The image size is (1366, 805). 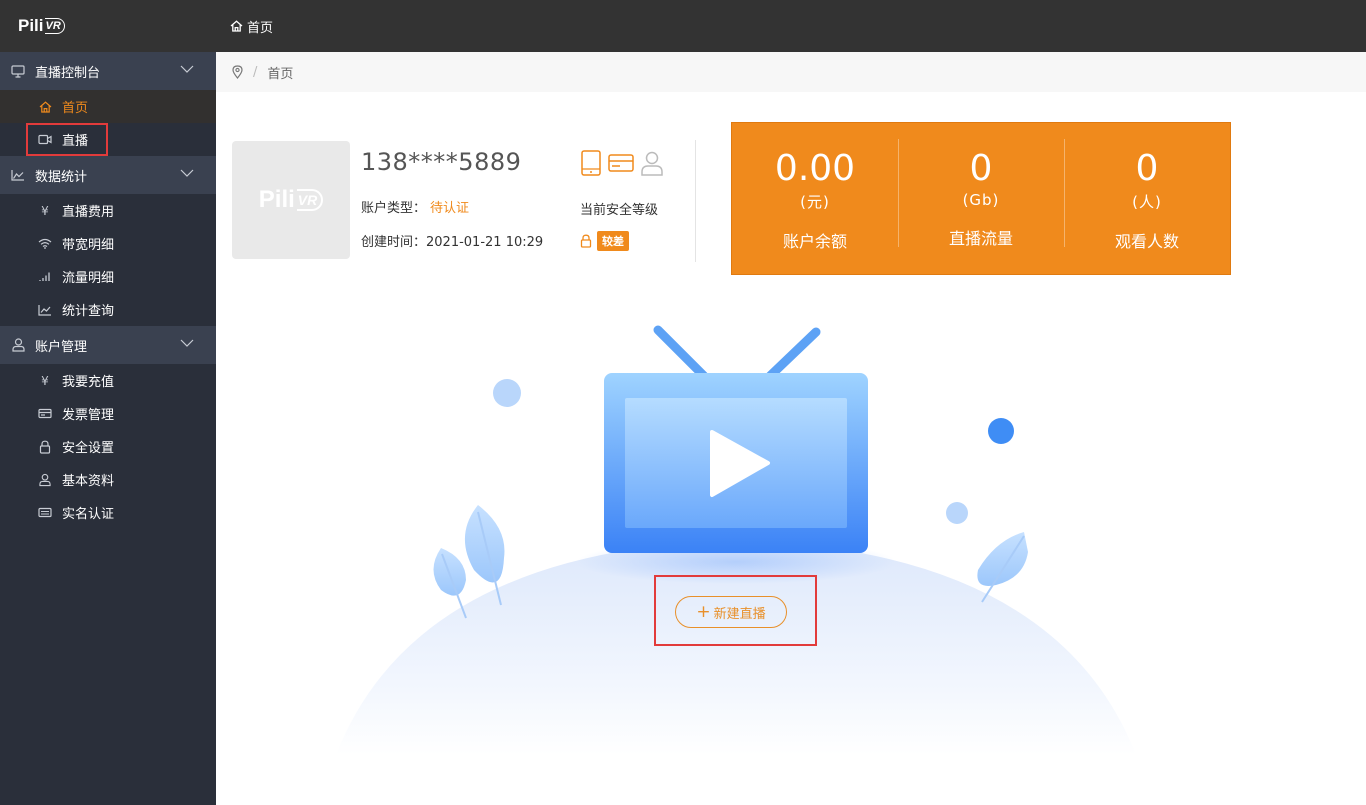 I want to click on account-type: 账户类型： 待认证, so click(x=415, y=206).